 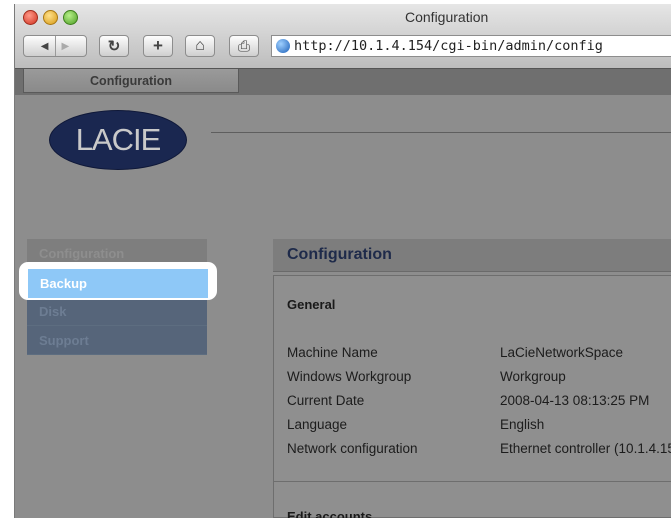 I want to click on forward-arrow-icon: ▶, so click(x=66, y=46).